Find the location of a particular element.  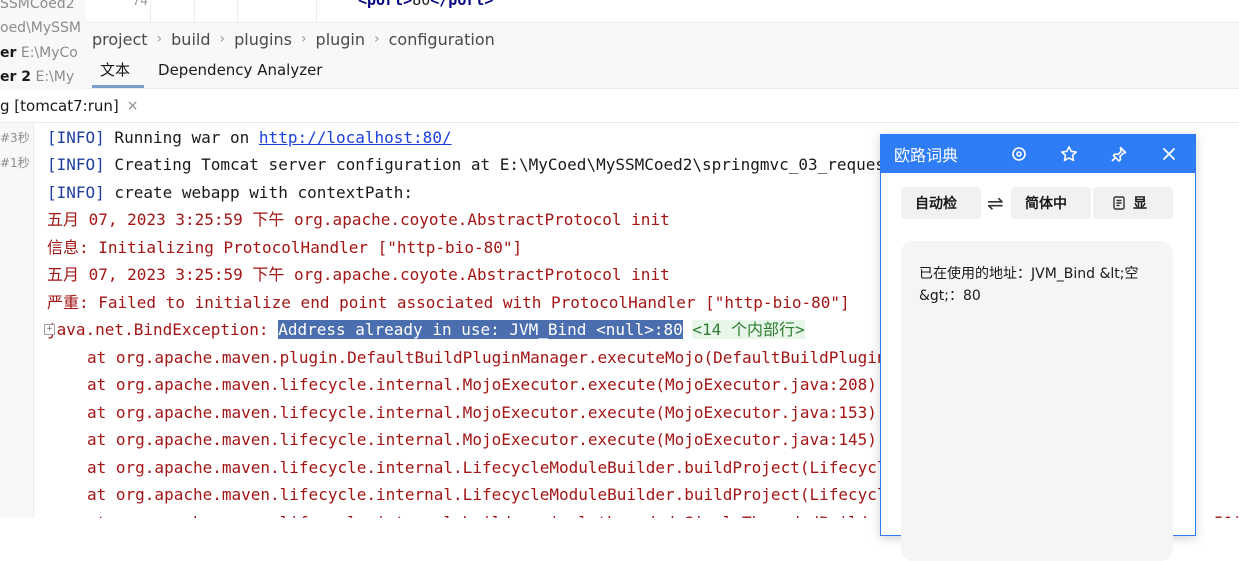

tab-dependency-analyzer: Dependency Analyzer is located at coordinates (240, 71).